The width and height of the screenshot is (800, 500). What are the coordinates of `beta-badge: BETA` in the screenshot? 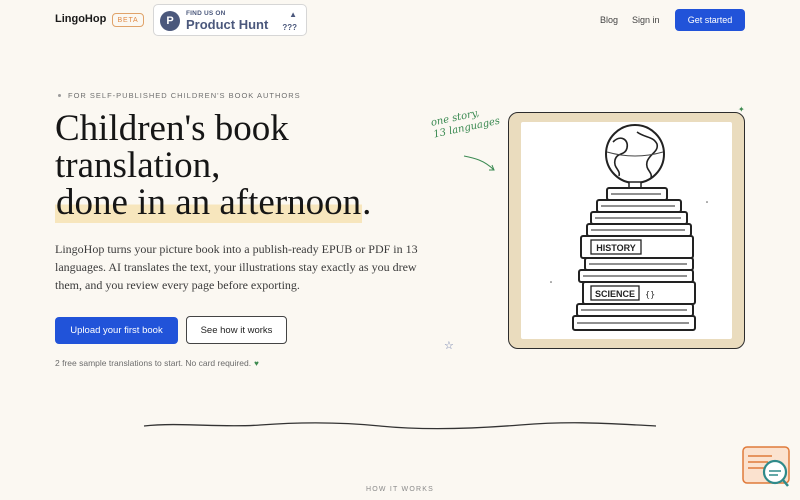 It's located at (128, 20).